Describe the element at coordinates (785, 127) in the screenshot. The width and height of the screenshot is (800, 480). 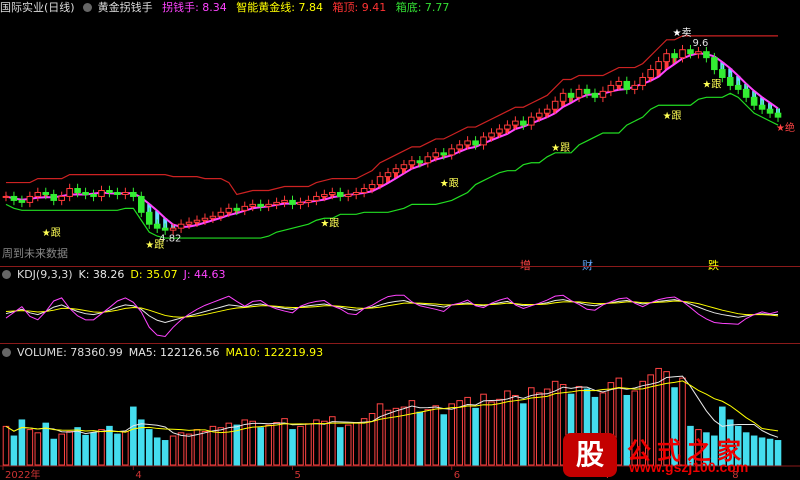
I see `annotation-stop: ★绝` at that location.